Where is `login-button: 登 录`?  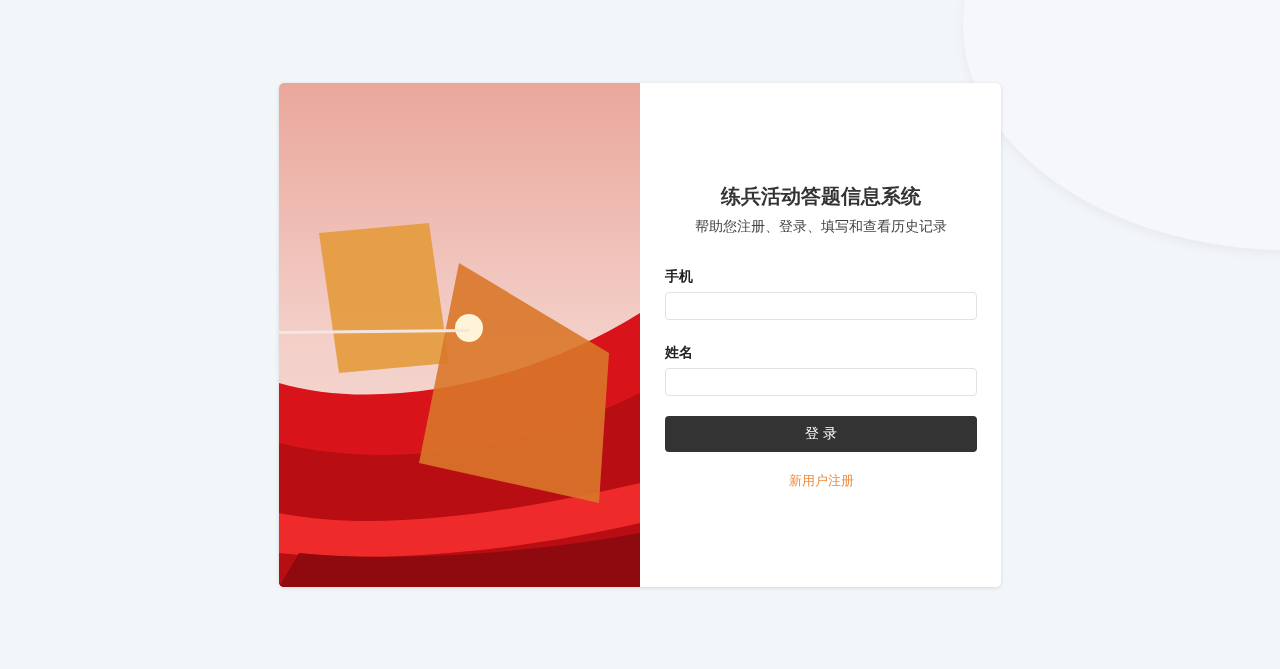
login-button: 登 录 is located at coordinates (821, 434).